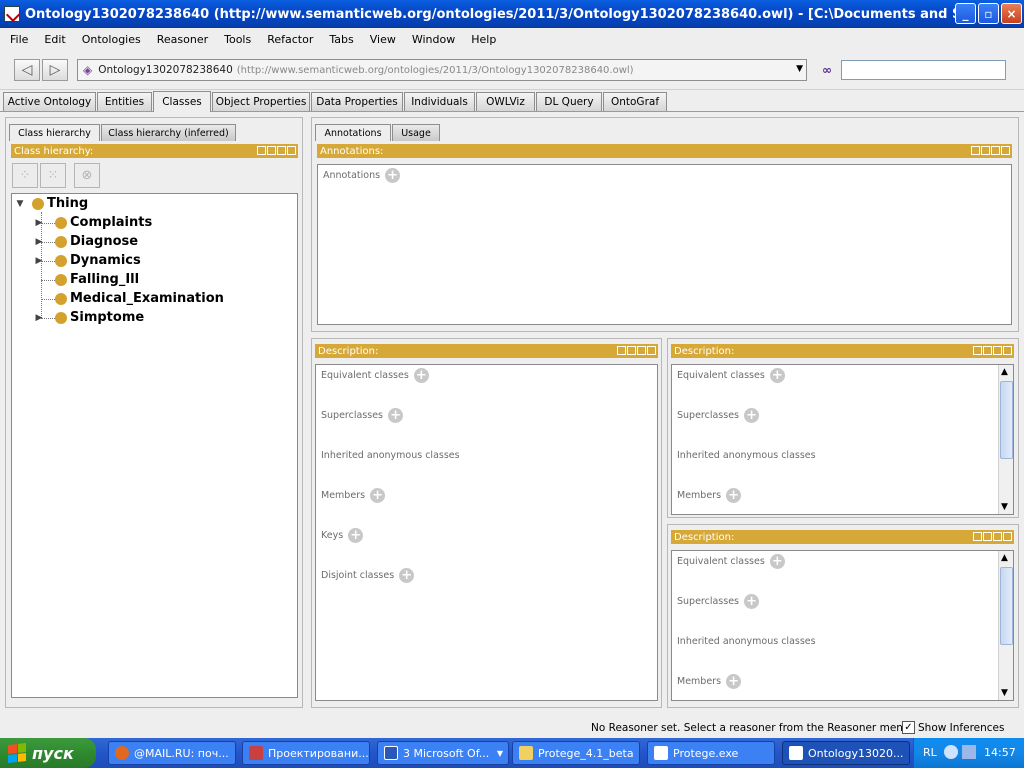  Describe the element at coordinates (500, 753) in the screenshot. I see `group-dropdown-icon: ▼` at that location.